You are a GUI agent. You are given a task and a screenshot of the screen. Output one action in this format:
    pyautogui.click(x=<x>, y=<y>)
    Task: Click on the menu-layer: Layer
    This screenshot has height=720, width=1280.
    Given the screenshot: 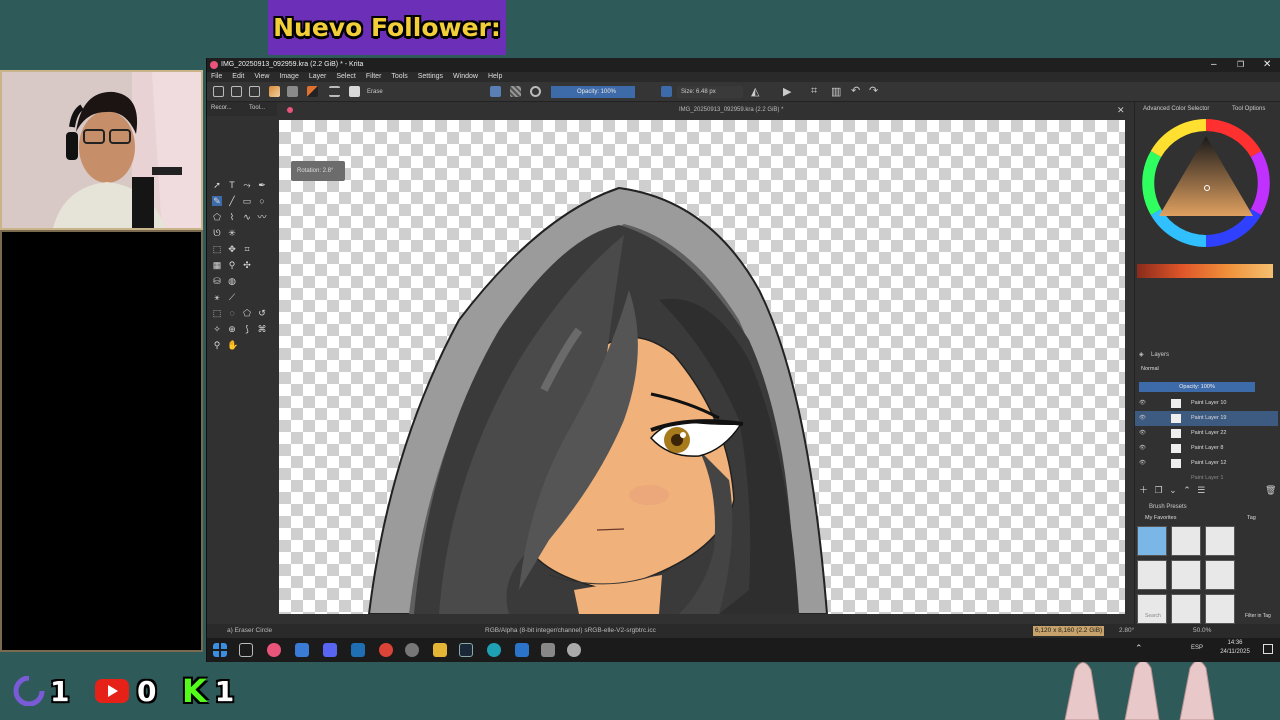 What is the action you would take?
    pyautogui.click(x=318, y=77)
    